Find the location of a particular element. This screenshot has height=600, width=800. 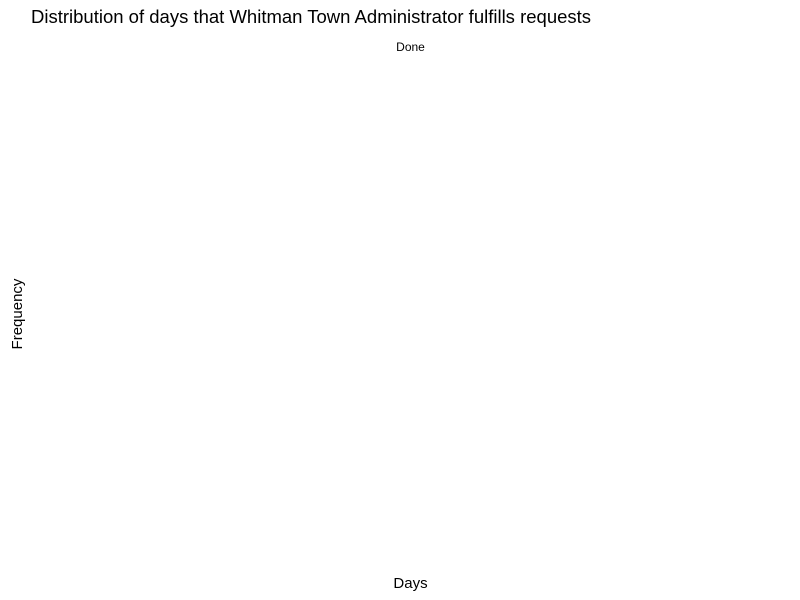

facet-strip-label: Done is located at coordinates (410, 47).